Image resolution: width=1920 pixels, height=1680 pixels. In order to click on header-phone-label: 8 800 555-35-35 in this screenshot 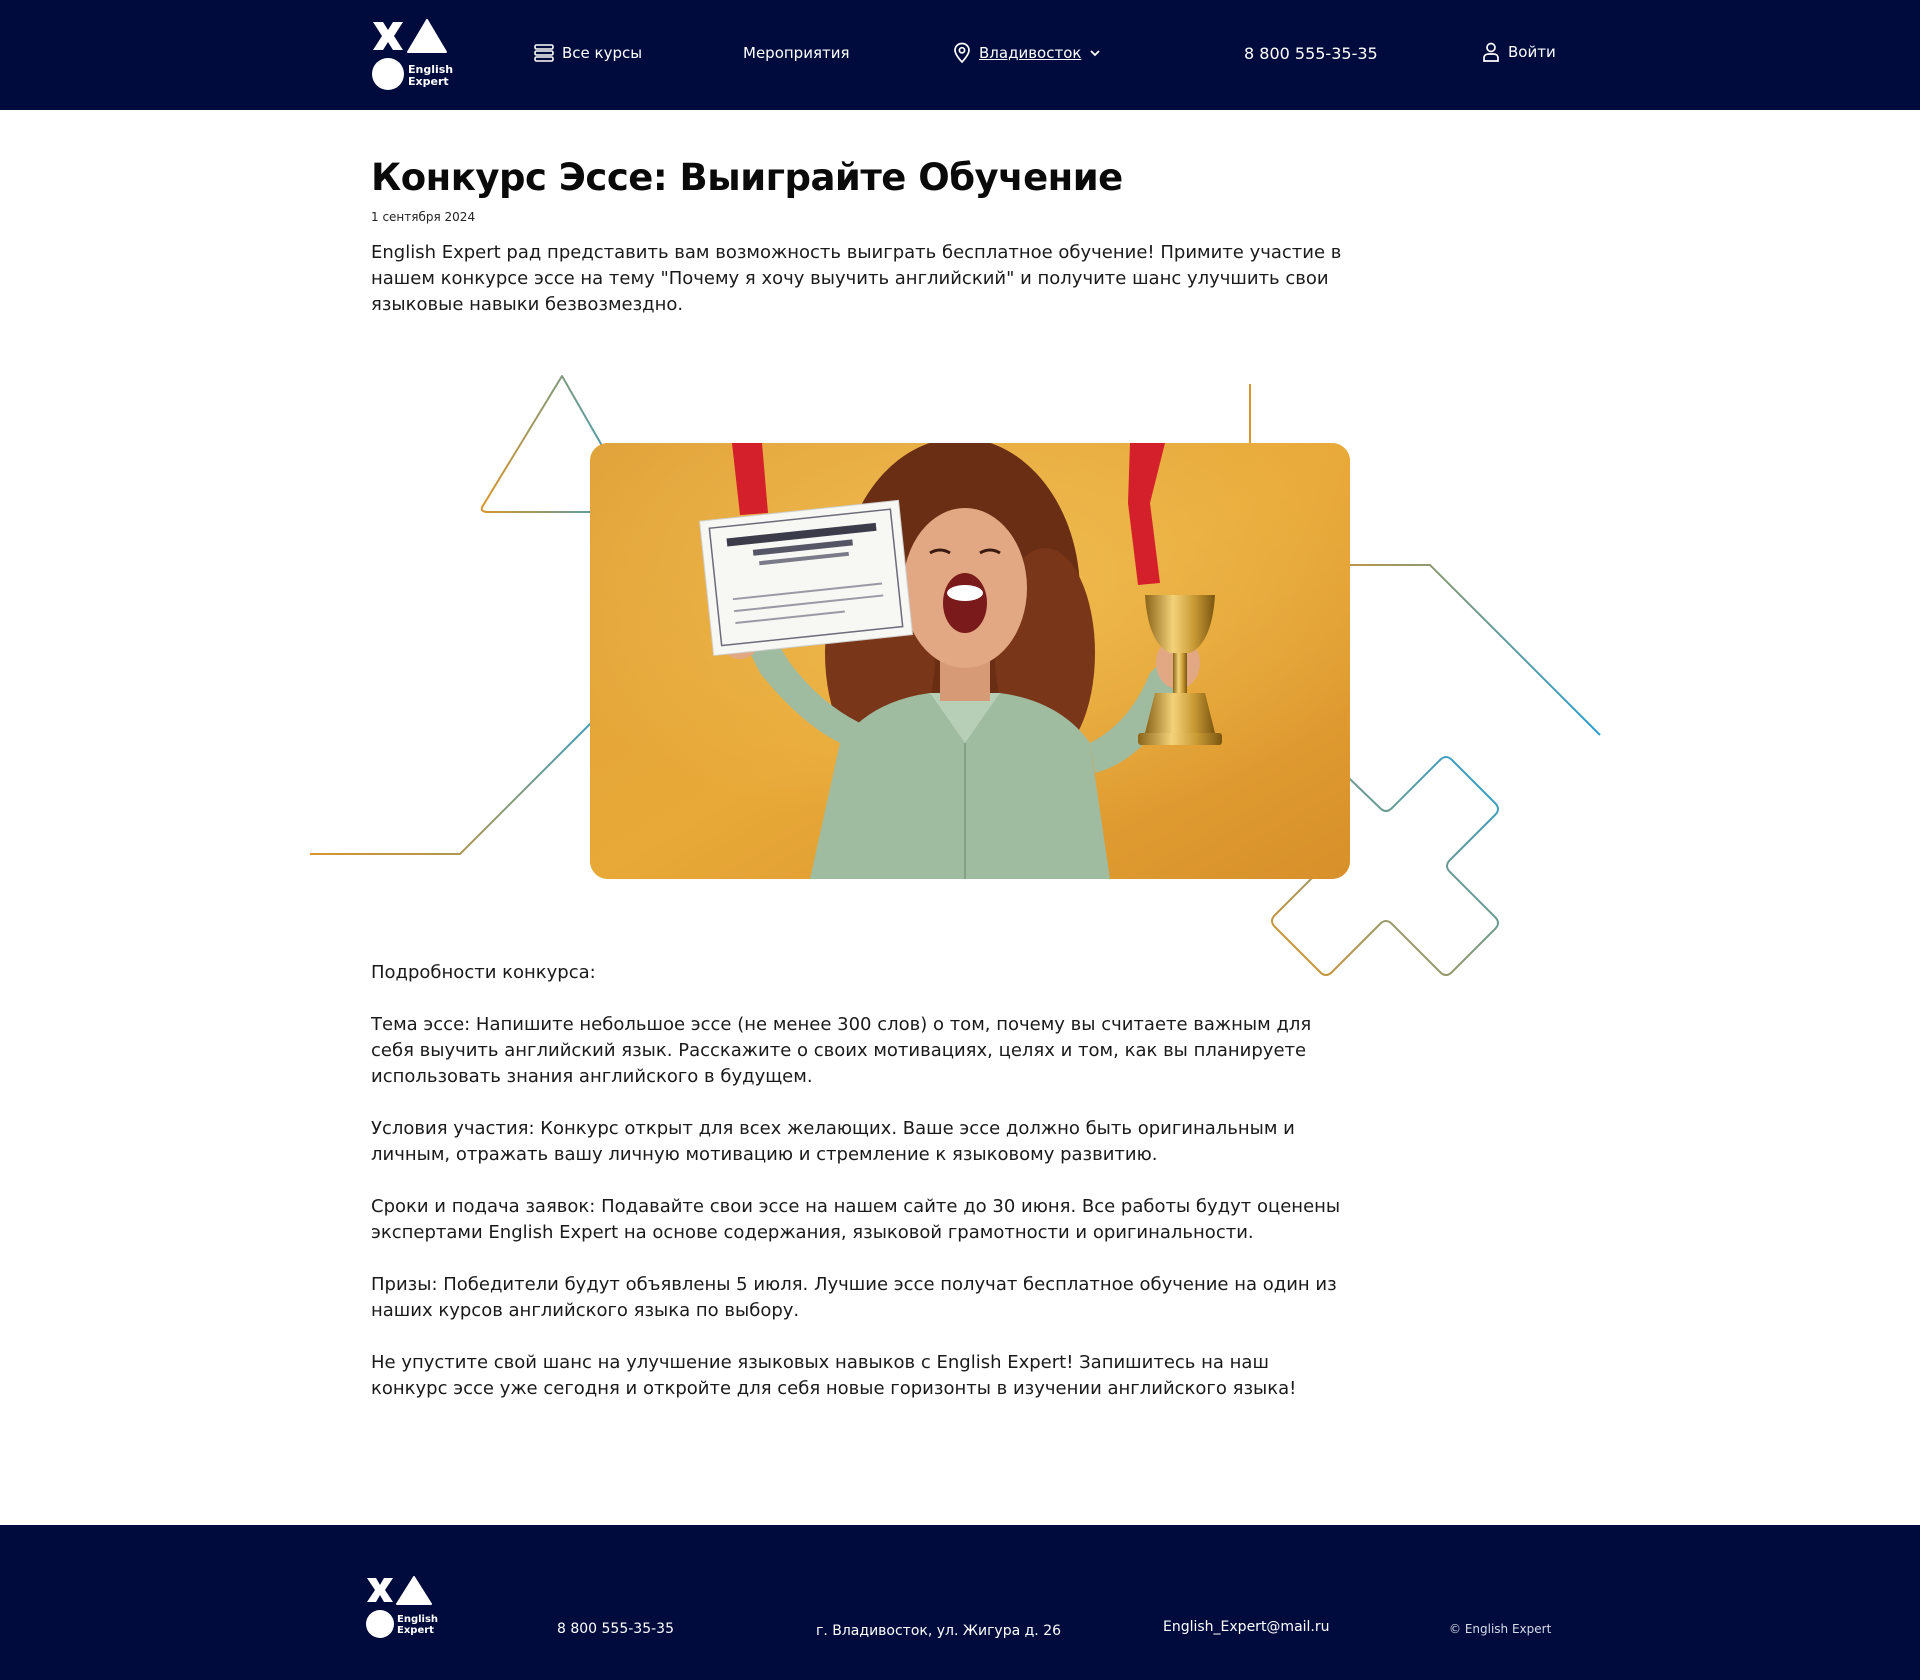, I will do `click(1311, 53)`.